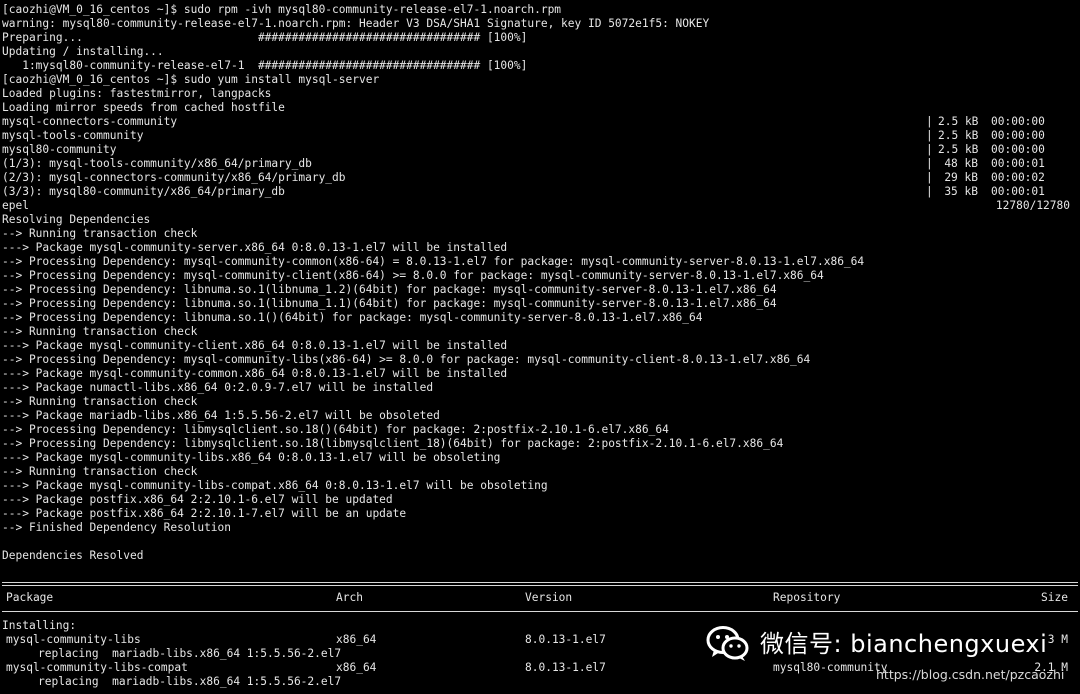 This screenshot has width=1080, height=694. Describe the element at coordinates (137, 93) in the screenshot. I see `terminal-line: Loaded plugins: fastestmirror, langpacks` at that location.